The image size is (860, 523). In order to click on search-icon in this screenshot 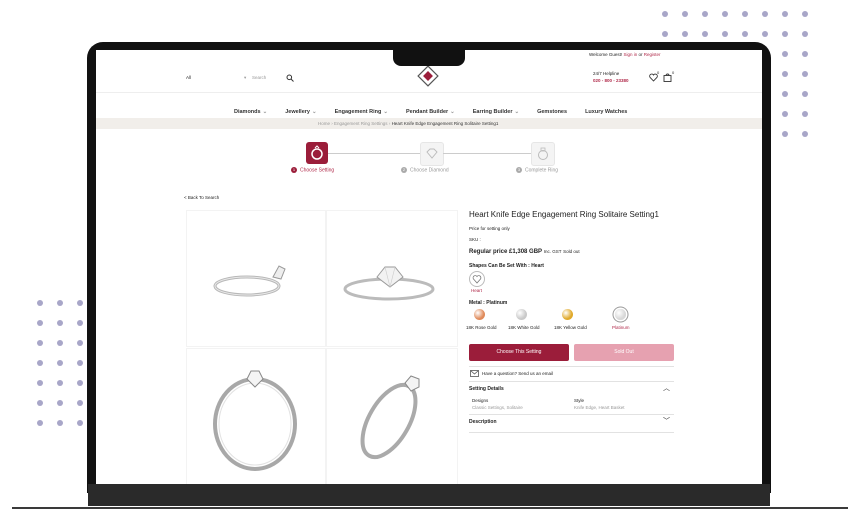, I will do `click(290, 78)`.